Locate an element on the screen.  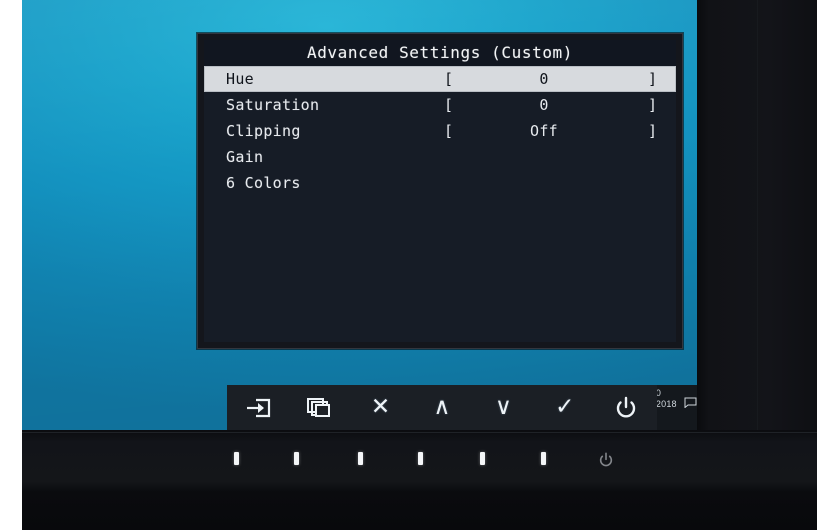
button-enter: ✓ is located at coordinates (564, 407).